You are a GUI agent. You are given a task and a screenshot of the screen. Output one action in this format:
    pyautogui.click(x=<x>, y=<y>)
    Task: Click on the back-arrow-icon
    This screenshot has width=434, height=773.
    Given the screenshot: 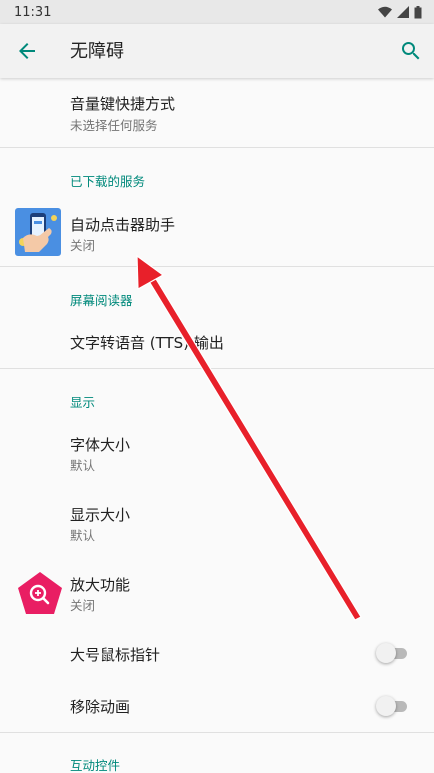 What is the action you would take?
    pyautogui.click(x=27, y=51)
    